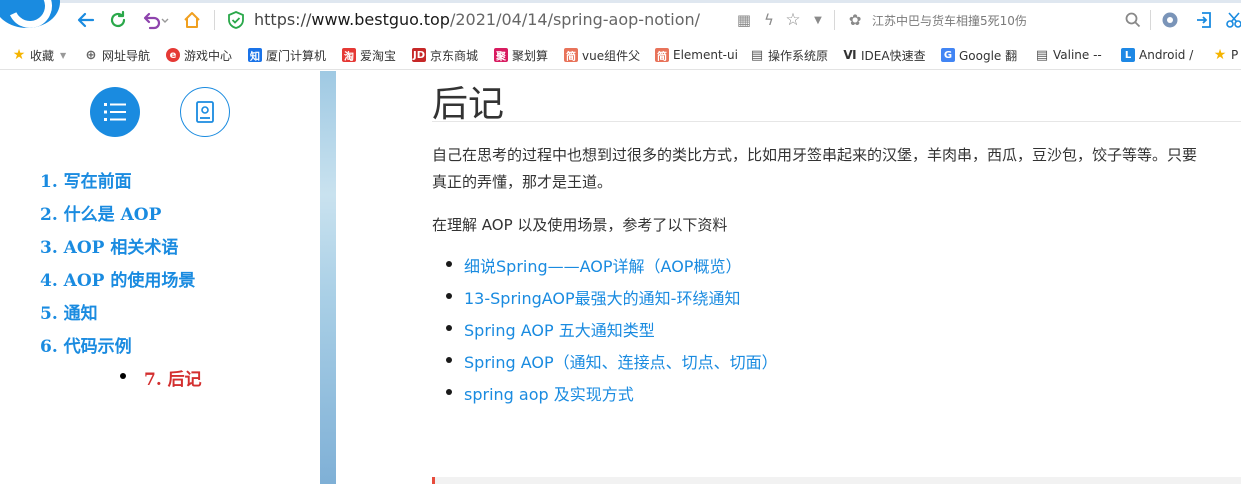  What do you see at coordinates (949, 20) in the screenshot?
I see `hot-search-field: 江苏中巴与货车相撞5死10伤` at bounding box center [949, 20].